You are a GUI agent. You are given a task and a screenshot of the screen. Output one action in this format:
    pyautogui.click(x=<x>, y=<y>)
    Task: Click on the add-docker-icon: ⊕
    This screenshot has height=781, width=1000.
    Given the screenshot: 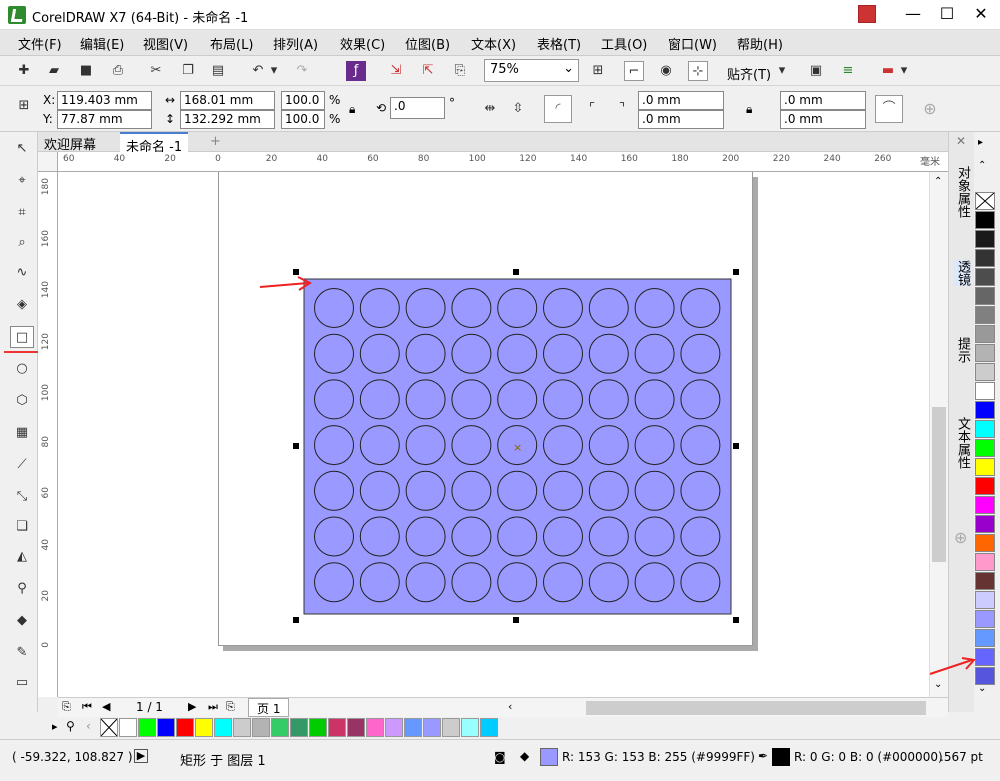 What is the action you would take?
    pyautogui.click(x=960, y=537)
    